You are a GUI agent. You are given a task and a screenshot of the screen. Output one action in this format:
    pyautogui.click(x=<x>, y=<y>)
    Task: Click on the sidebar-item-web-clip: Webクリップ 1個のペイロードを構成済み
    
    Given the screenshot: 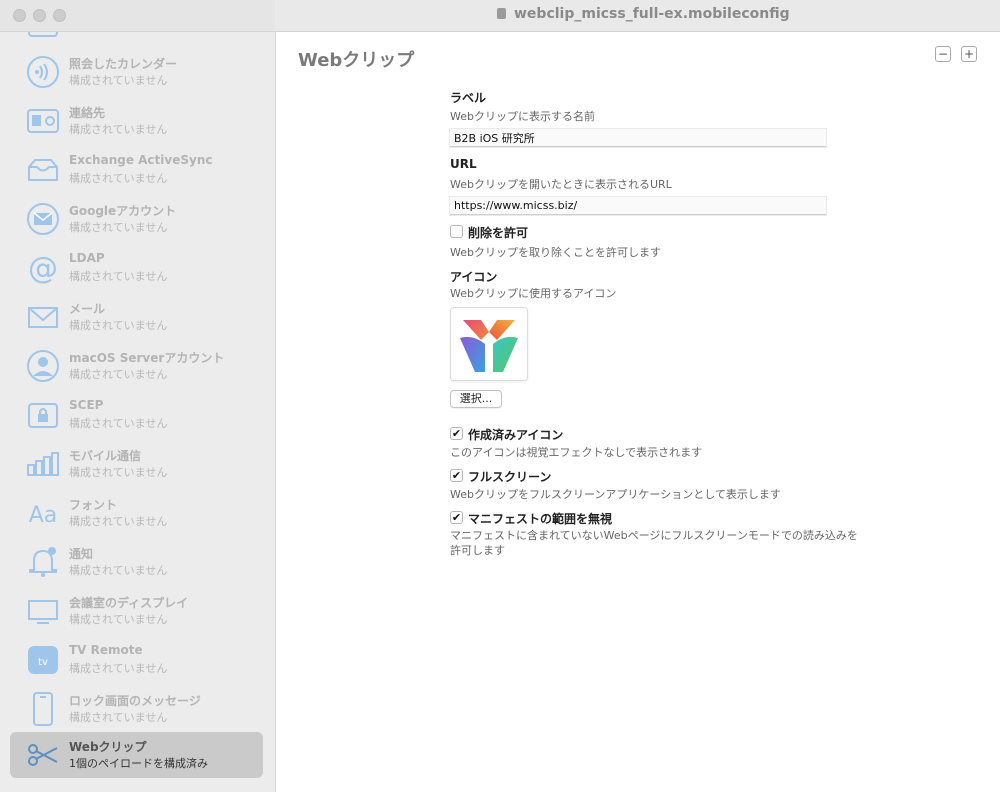 What is the action you would take?
    pyautogui.click(x=136, y=755)
    